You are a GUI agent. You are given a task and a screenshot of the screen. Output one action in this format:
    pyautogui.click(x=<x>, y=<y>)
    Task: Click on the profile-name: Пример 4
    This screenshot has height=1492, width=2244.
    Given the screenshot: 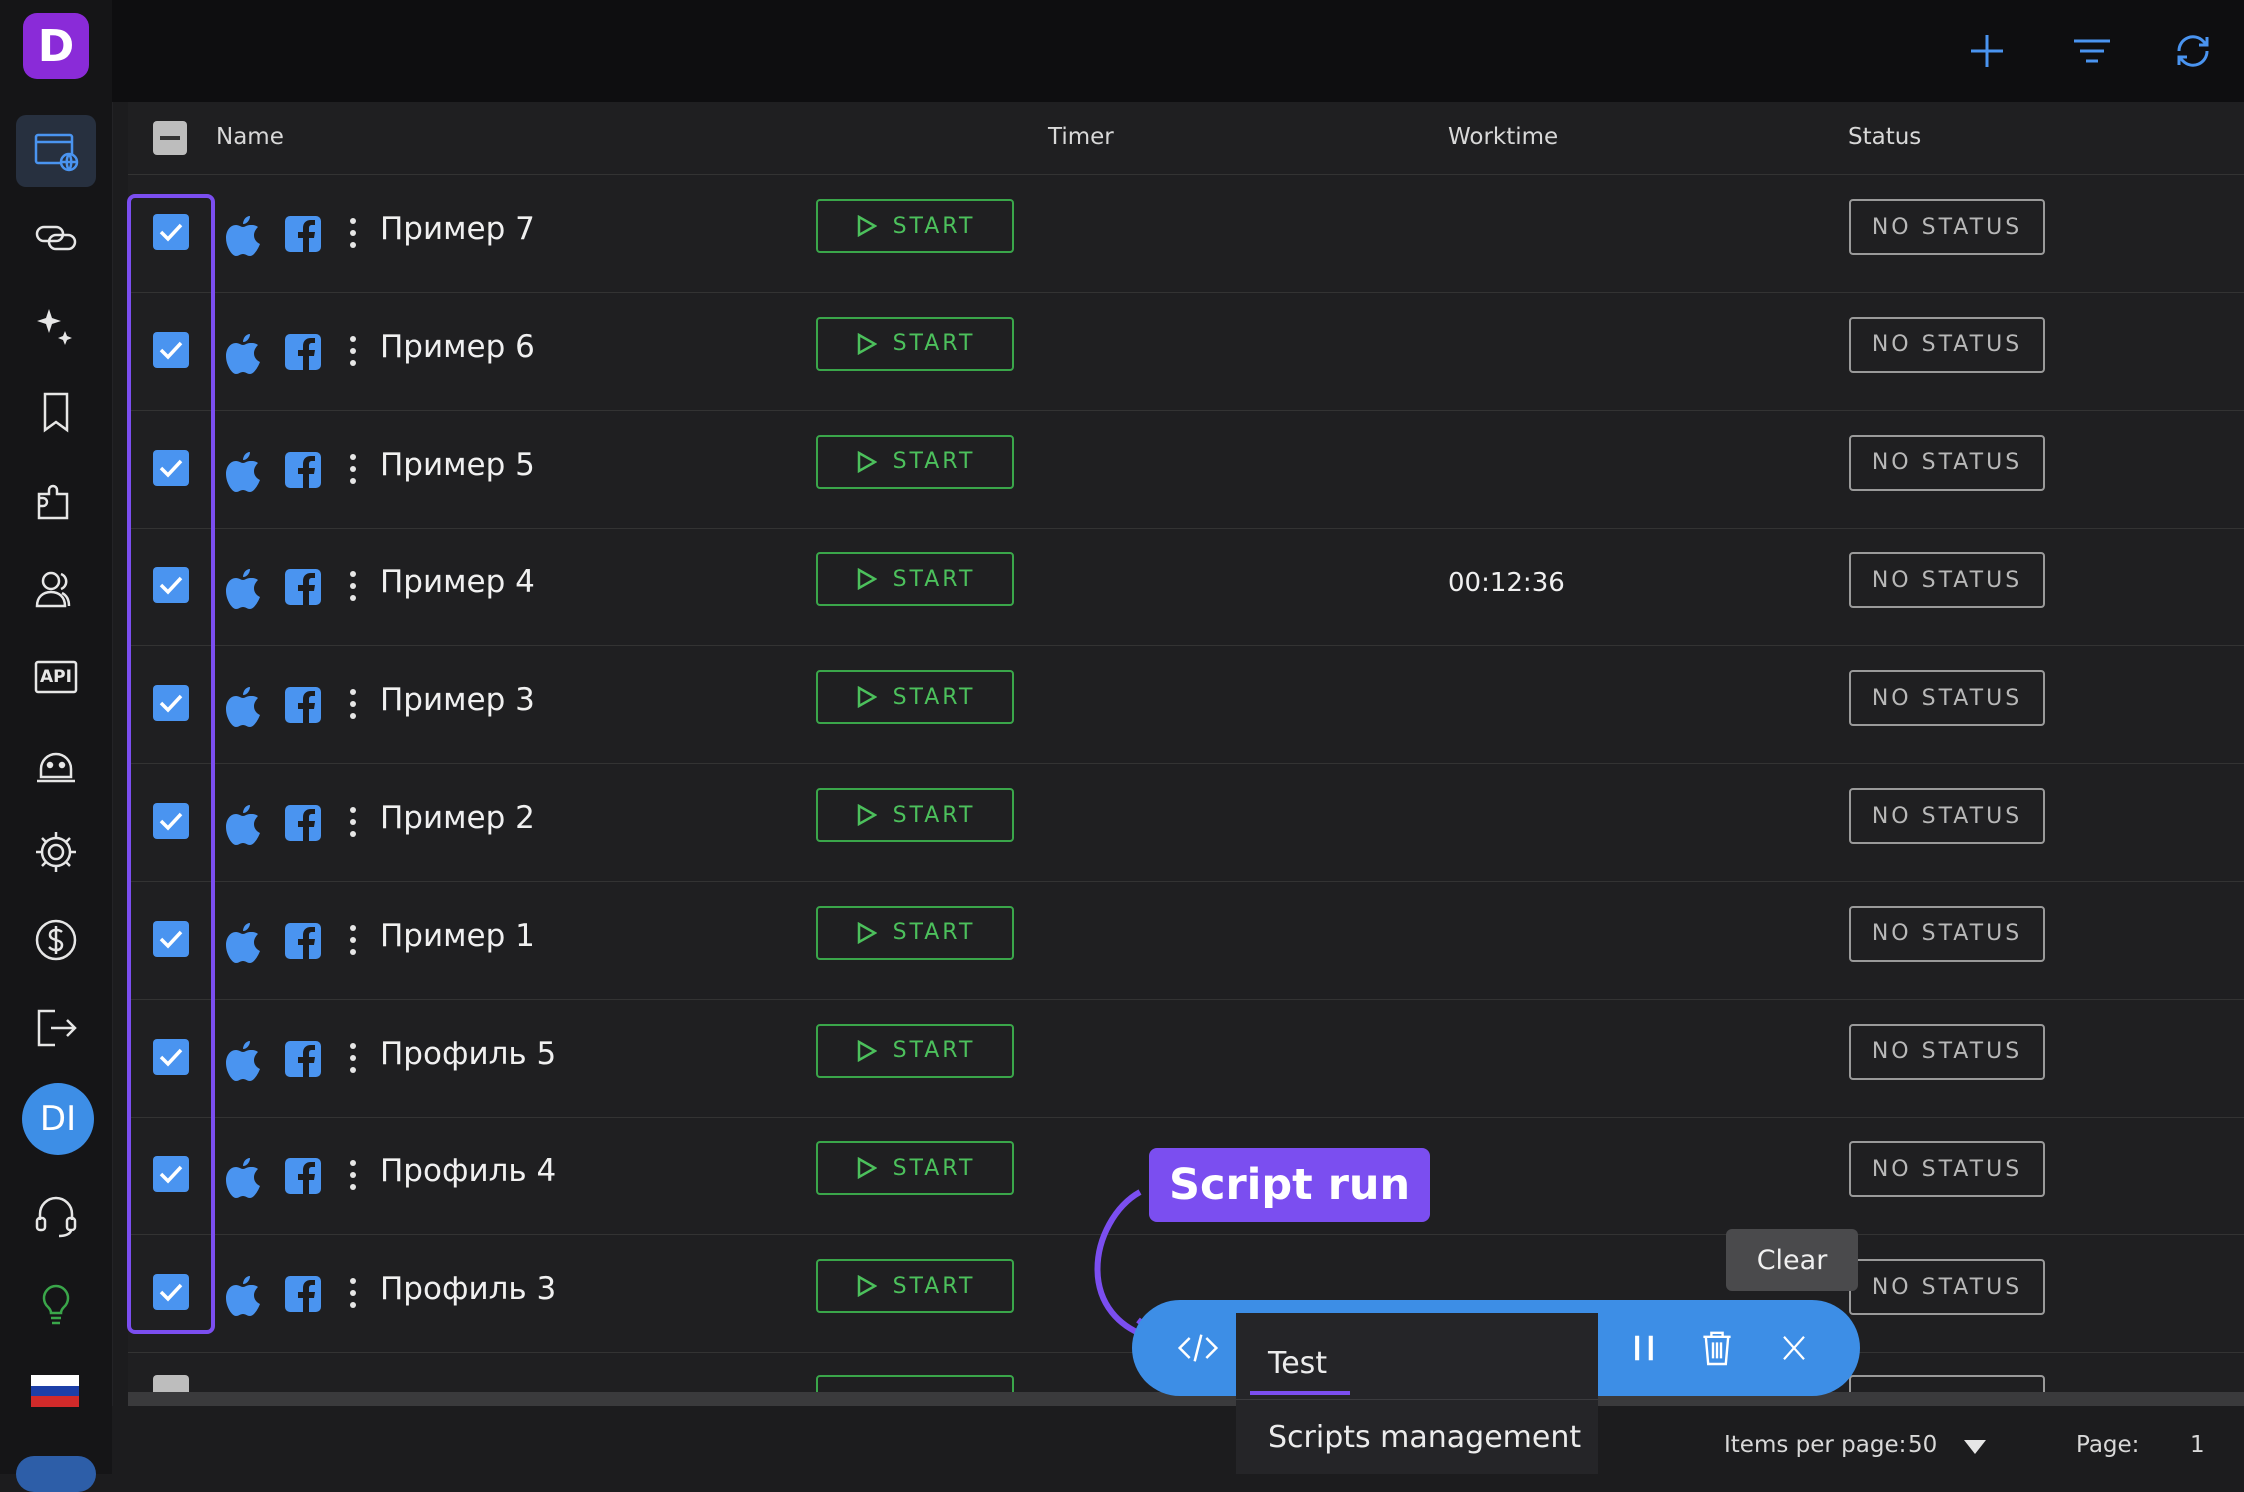 What is the action you would take?
    pyautogui.click(x=457, y=582)
    